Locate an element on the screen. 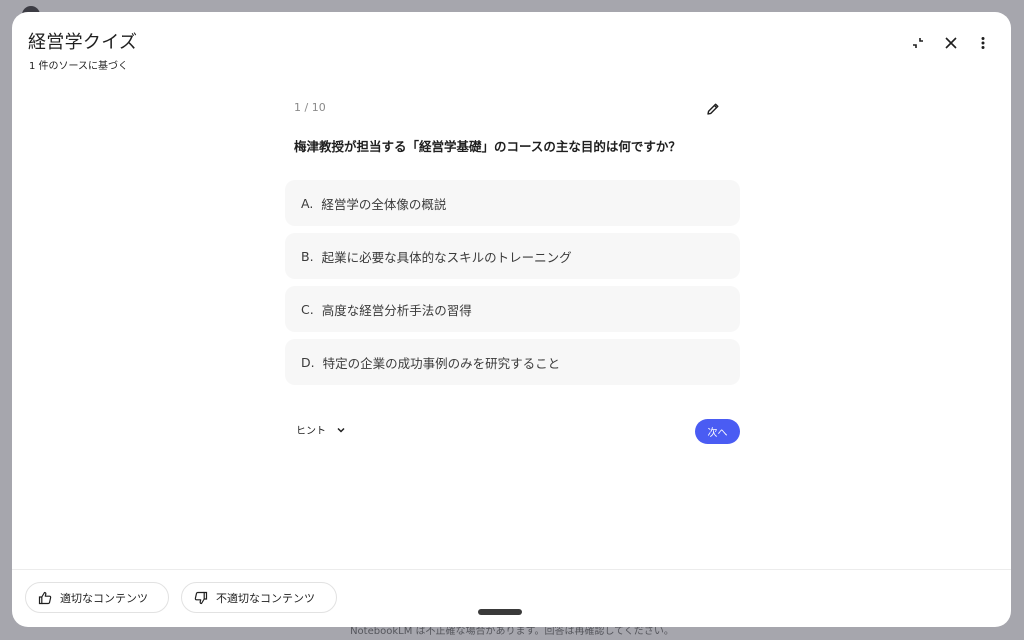 This screenshot has height=640, width=1024. chevron-down-icon is located at coordinates (341, 430).